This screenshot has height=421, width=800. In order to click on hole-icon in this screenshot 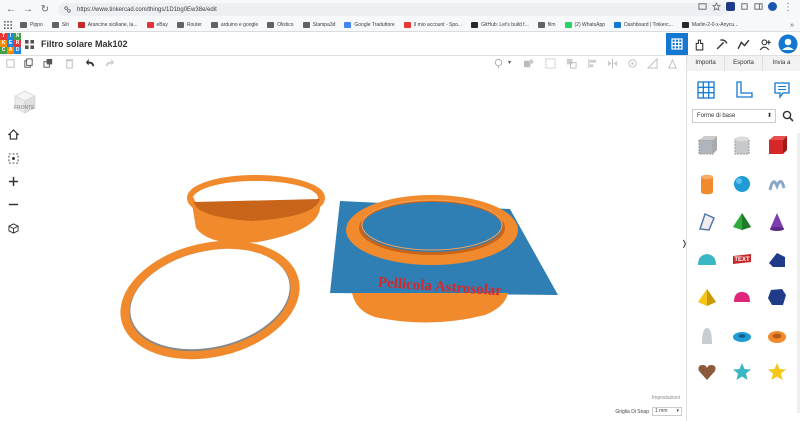, I will do `click(550, 63)`.